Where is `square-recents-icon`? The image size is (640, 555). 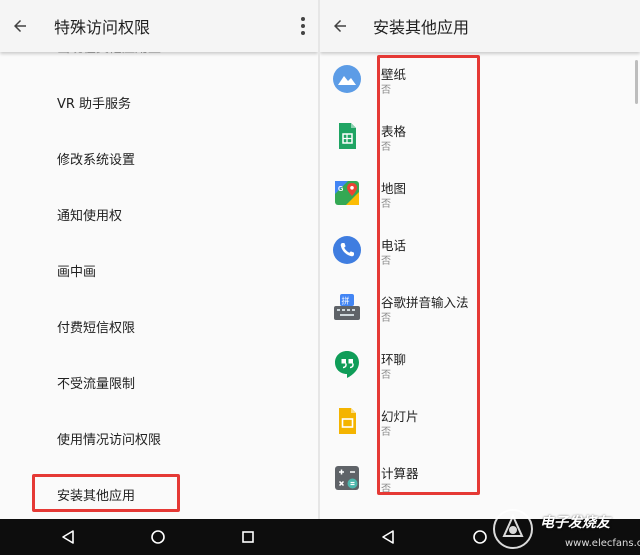
square-recents-icon is located at coordinates (248, 537).